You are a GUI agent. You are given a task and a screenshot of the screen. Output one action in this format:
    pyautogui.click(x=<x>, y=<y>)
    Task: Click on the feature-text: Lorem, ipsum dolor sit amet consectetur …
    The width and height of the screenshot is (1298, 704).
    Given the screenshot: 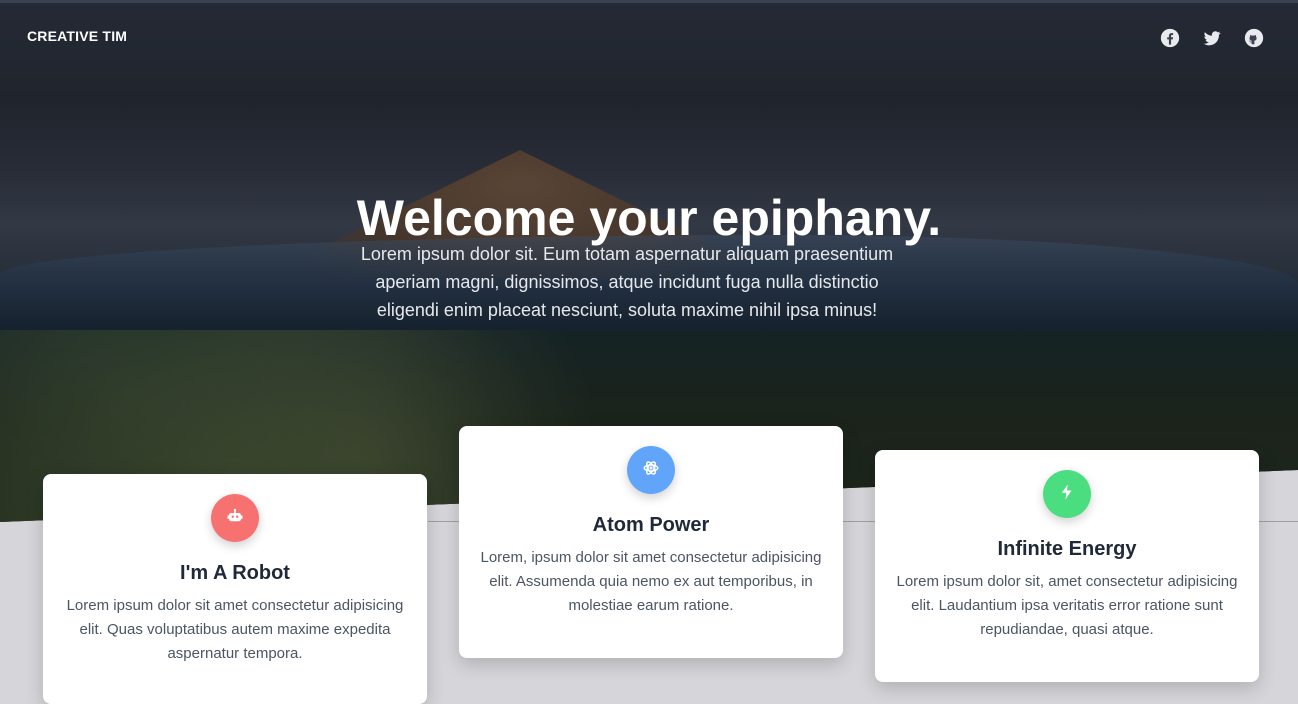 What is the action you would take?
    pyautogui.click(x=651, y=581)
    